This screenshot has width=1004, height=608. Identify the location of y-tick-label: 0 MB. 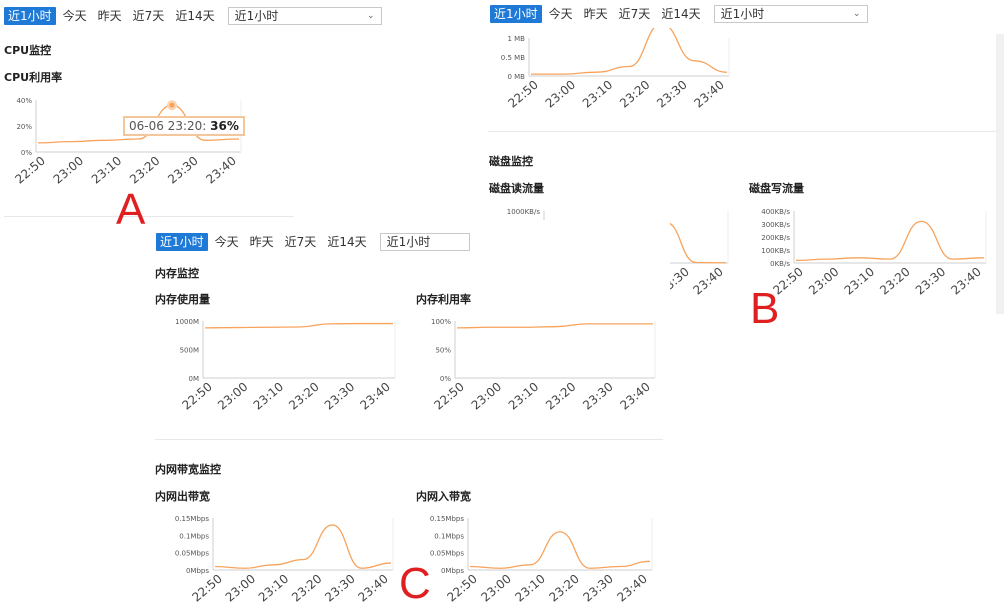
(516, 77).